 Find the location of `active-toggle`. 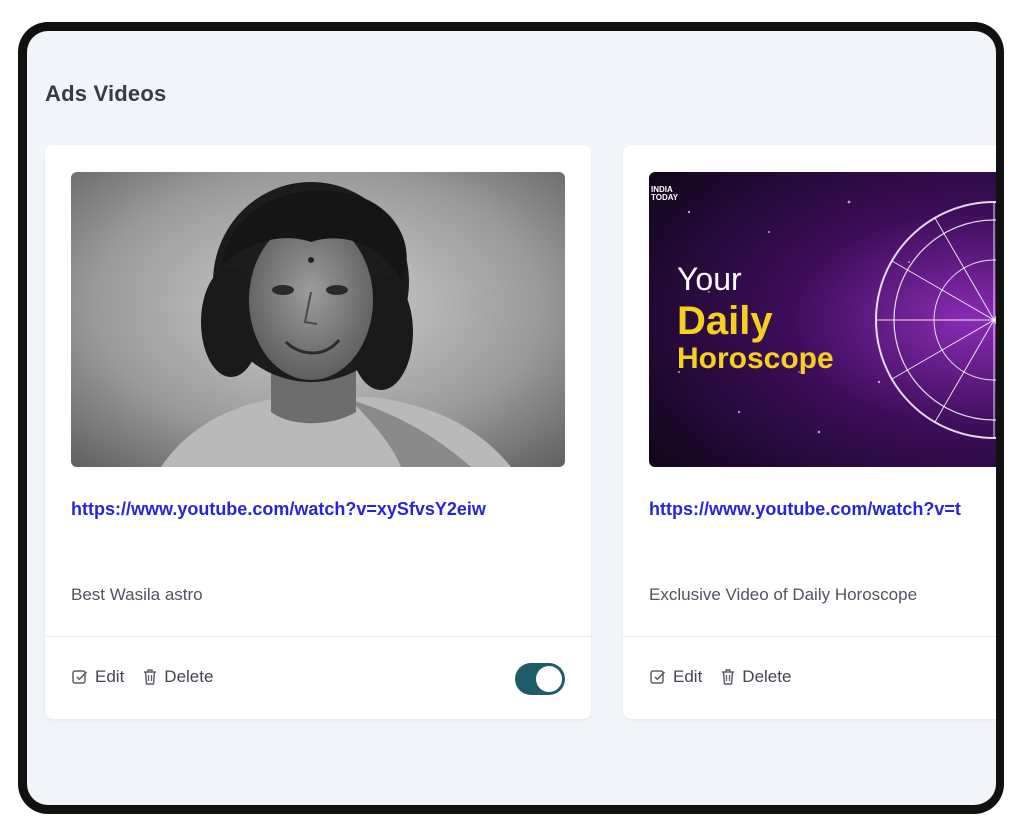

active-toggle is located at coordinates (540, 679).